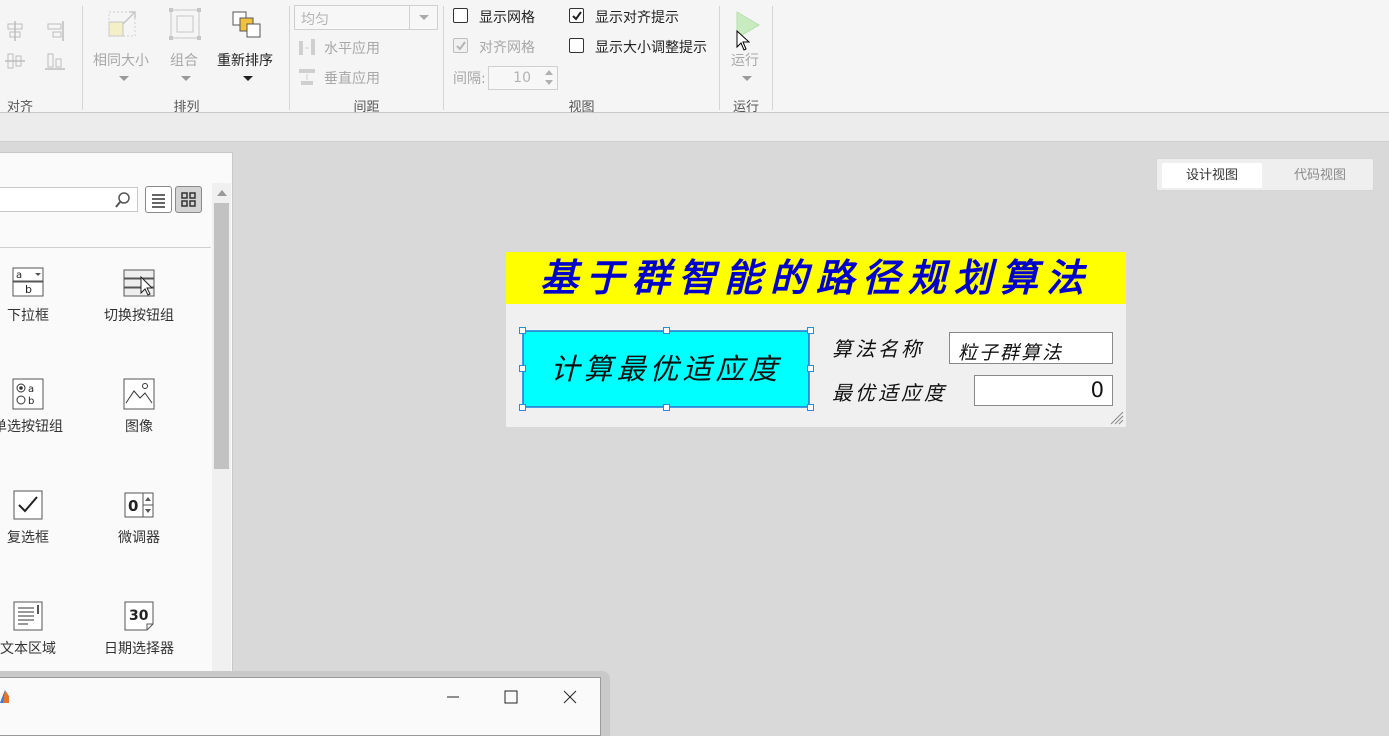 The height and width of the screenshot is (736, 1389). Describe the element at coordinates (28, 616) in the screenshot. I see `text-area-icon` at that location.